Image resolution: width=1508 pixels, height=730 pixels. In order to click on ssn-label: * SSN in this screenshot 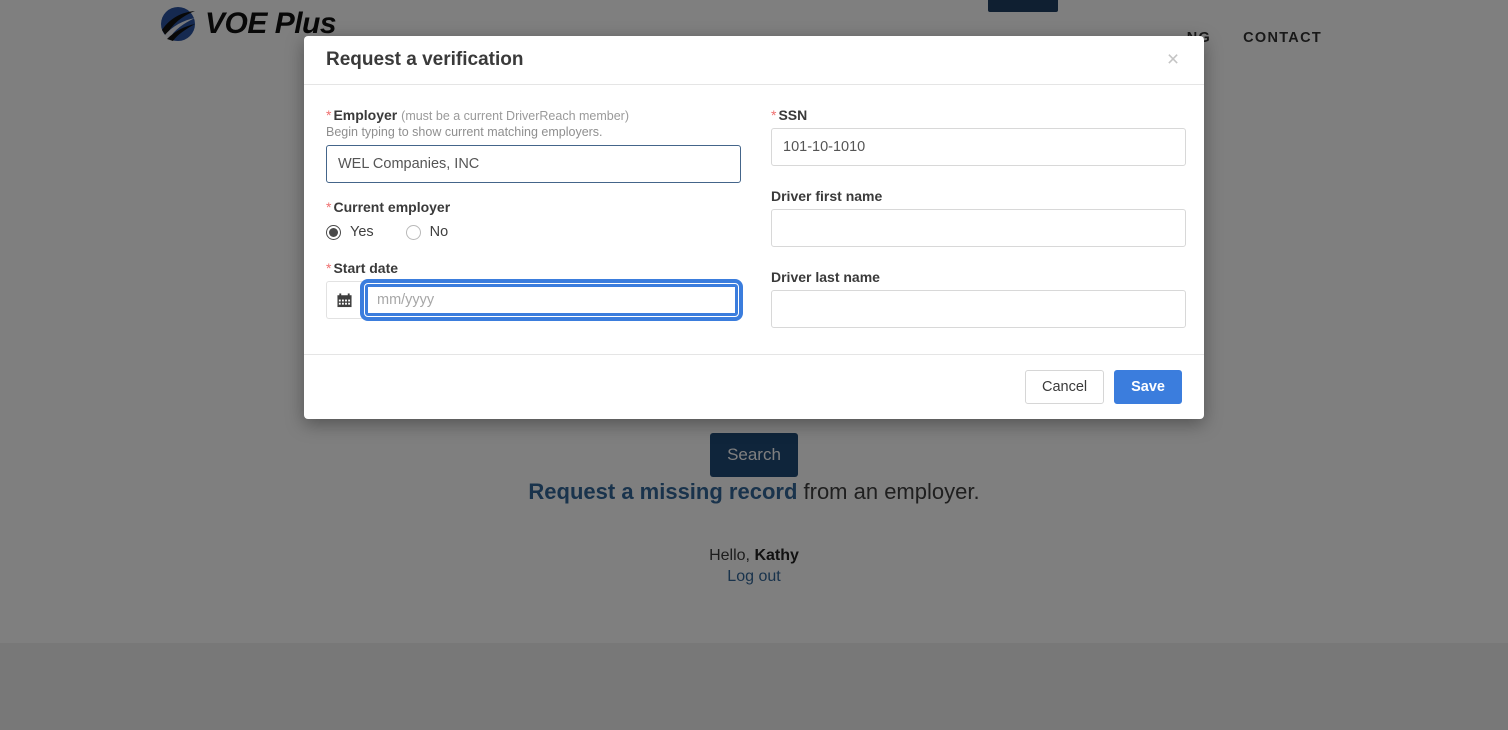, I will do `click(978, 115)`.